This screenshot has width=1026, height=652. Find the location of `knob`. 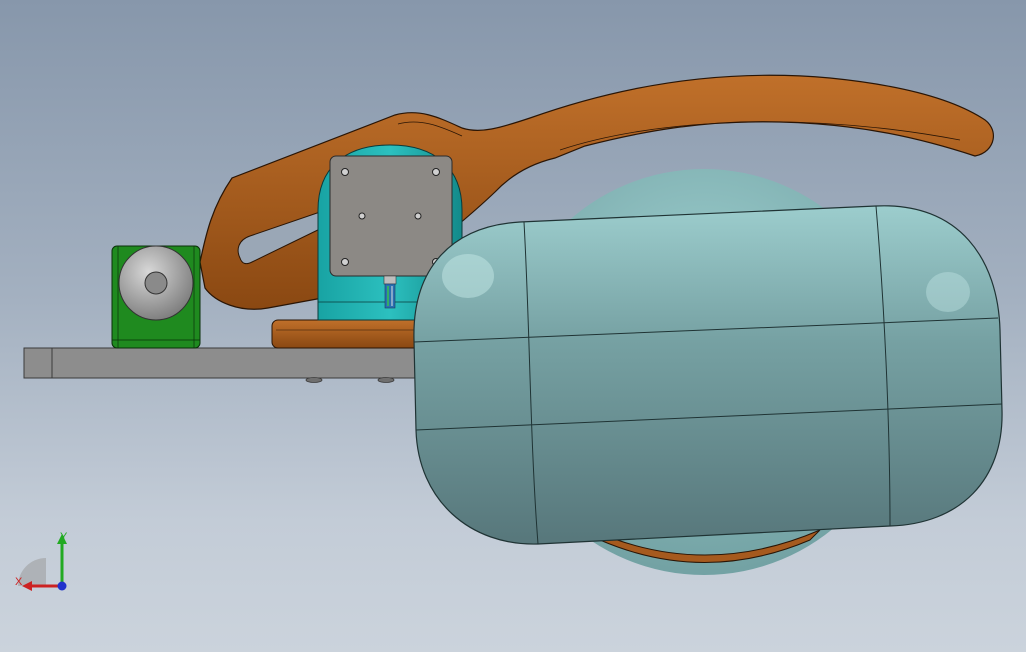

knob is located at coordinates (156, 283).